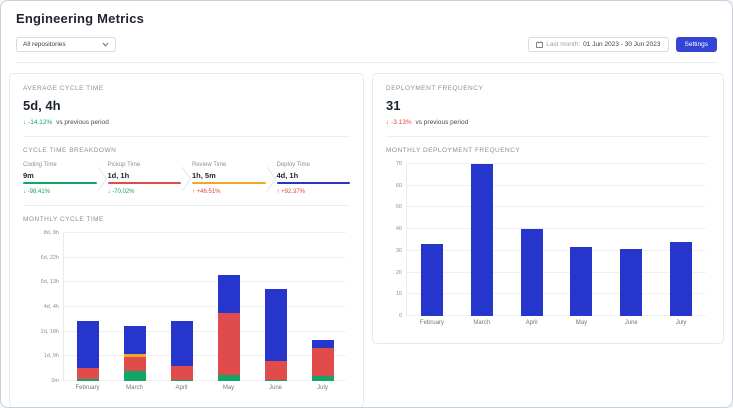 The width and height of the screenshot is (733, 408). What do you see at coordinates (398, 250) in the screenshot?
I see `y-axis-tick: 30` at bounding box center [398, 250].